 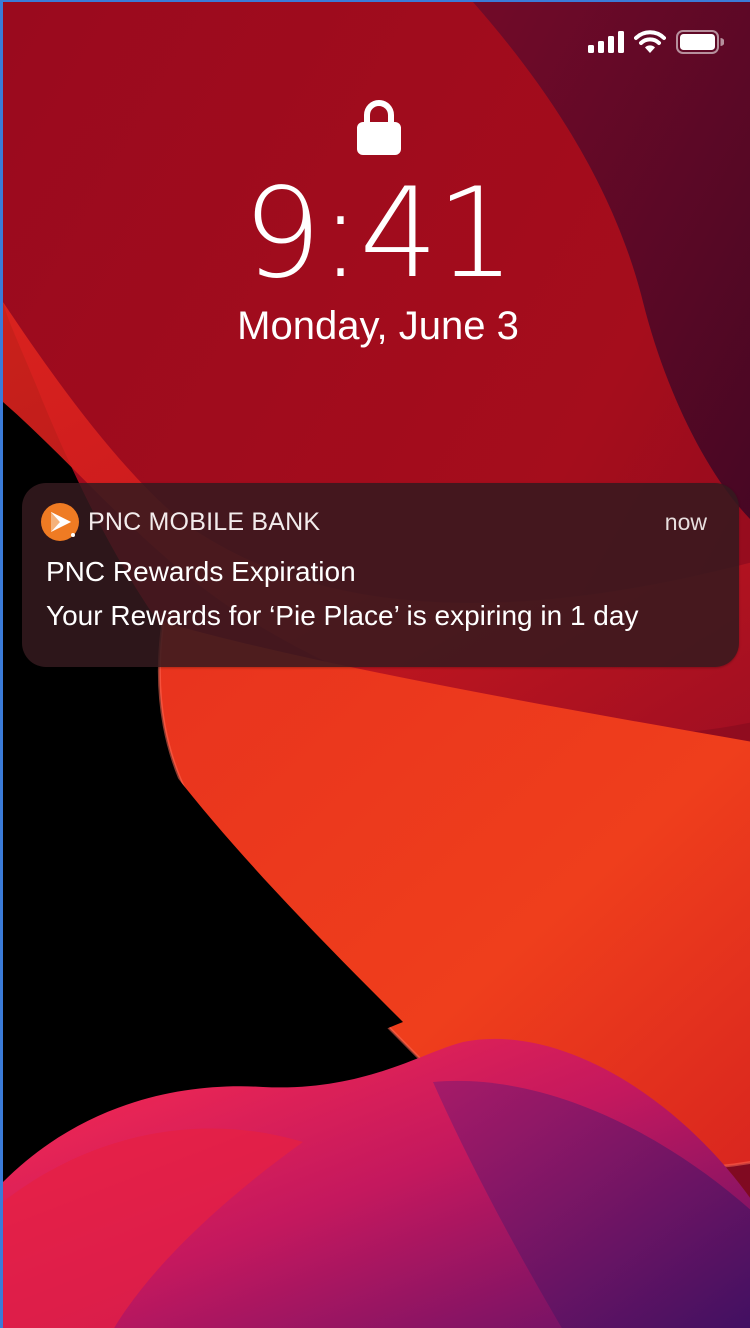 I want to click on wifi-icon, so click(x=650, y=41).